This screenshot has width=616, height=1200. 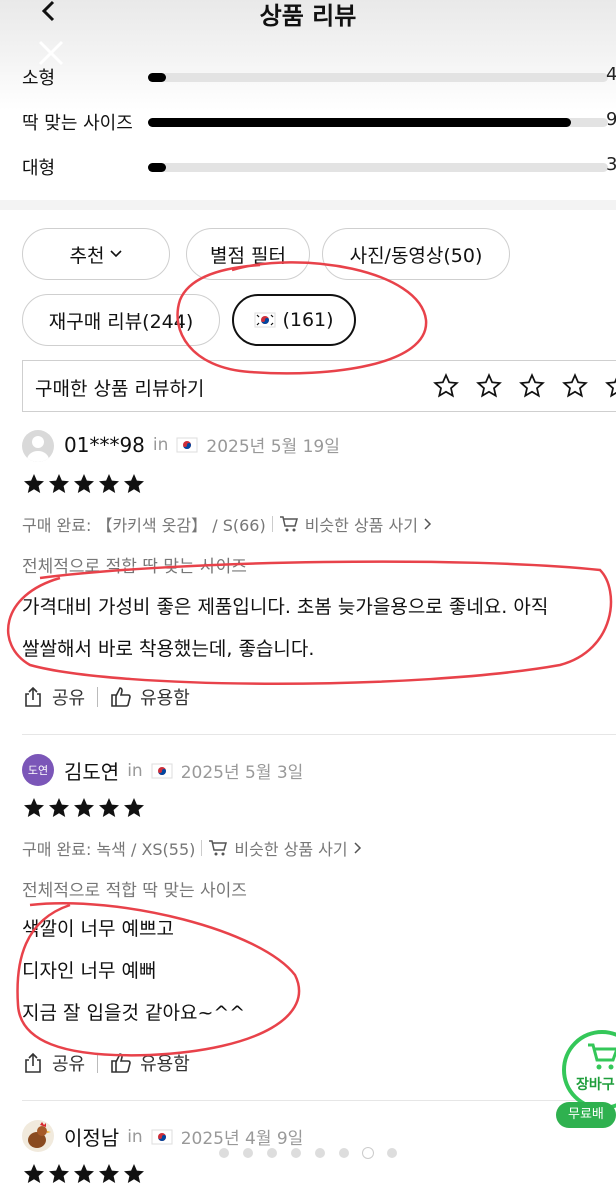 I want to click on review-actions: 공유 유용함, so click(x=106, y=697).